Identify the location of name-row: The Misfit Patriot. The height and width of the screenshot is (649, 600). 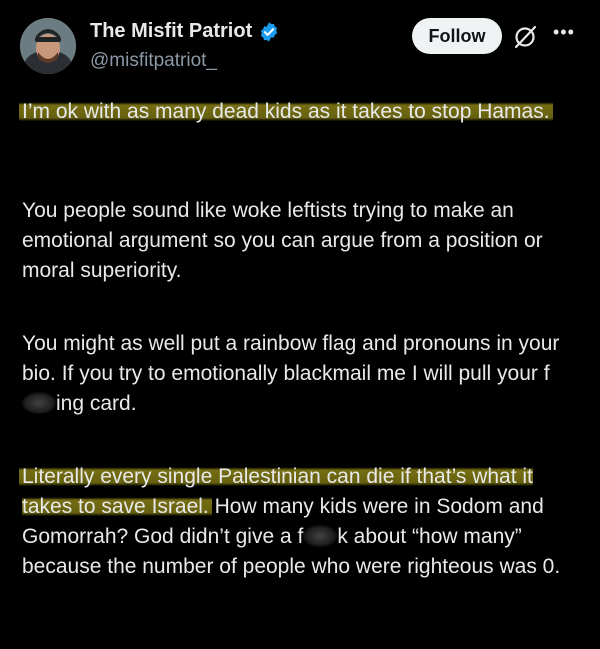
(185, 31).